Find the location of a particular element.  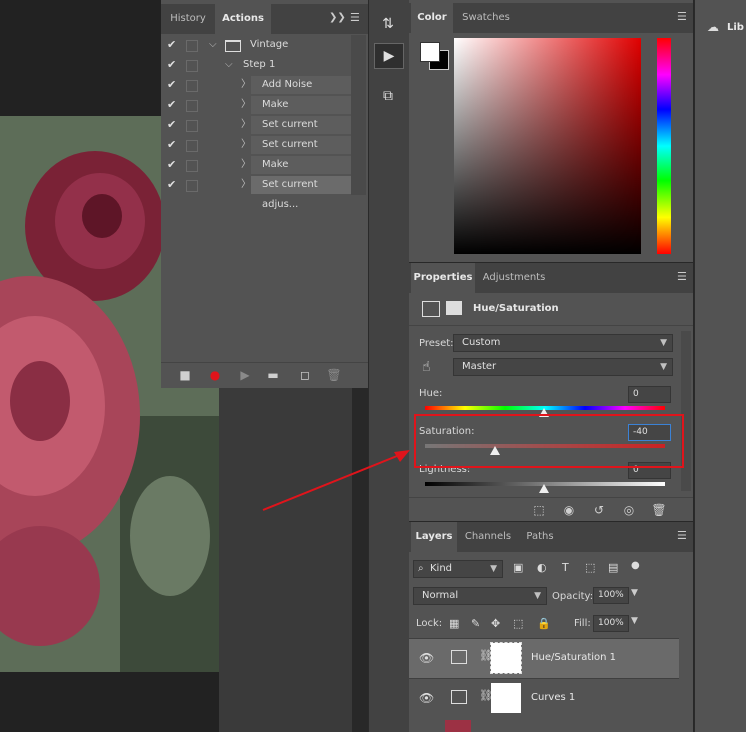

record-icon: ● is located at coordinates (215, 375).